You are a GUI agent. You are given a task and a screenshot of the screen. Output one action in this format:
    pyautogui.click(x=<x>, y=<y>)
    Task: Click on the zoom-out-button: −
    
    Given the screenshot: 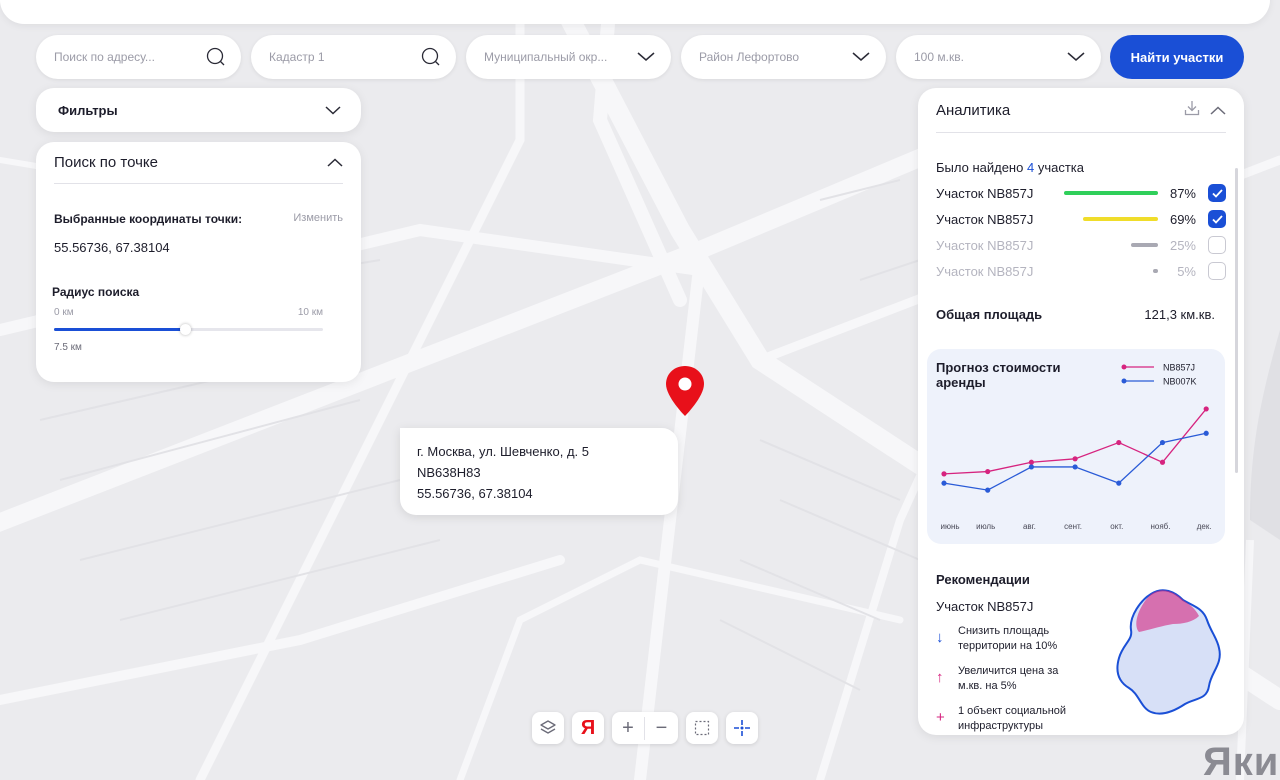 What is the action you would take?
    pyautogui.click(x=661, y=728)
    